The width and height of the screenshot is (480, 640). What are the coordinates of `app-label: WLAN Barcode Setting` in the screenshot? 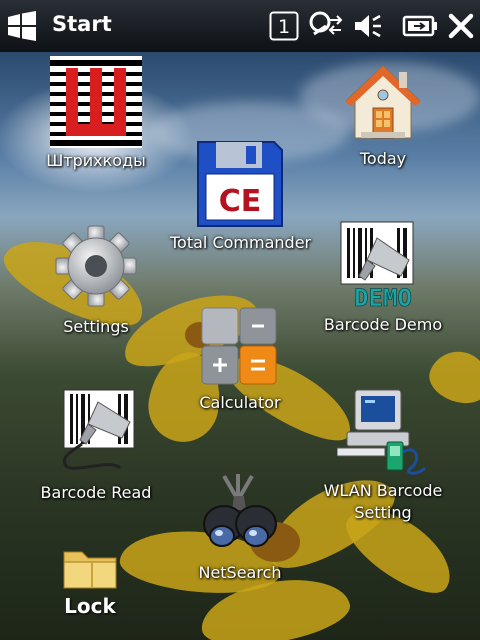 It's located at (383, 501).